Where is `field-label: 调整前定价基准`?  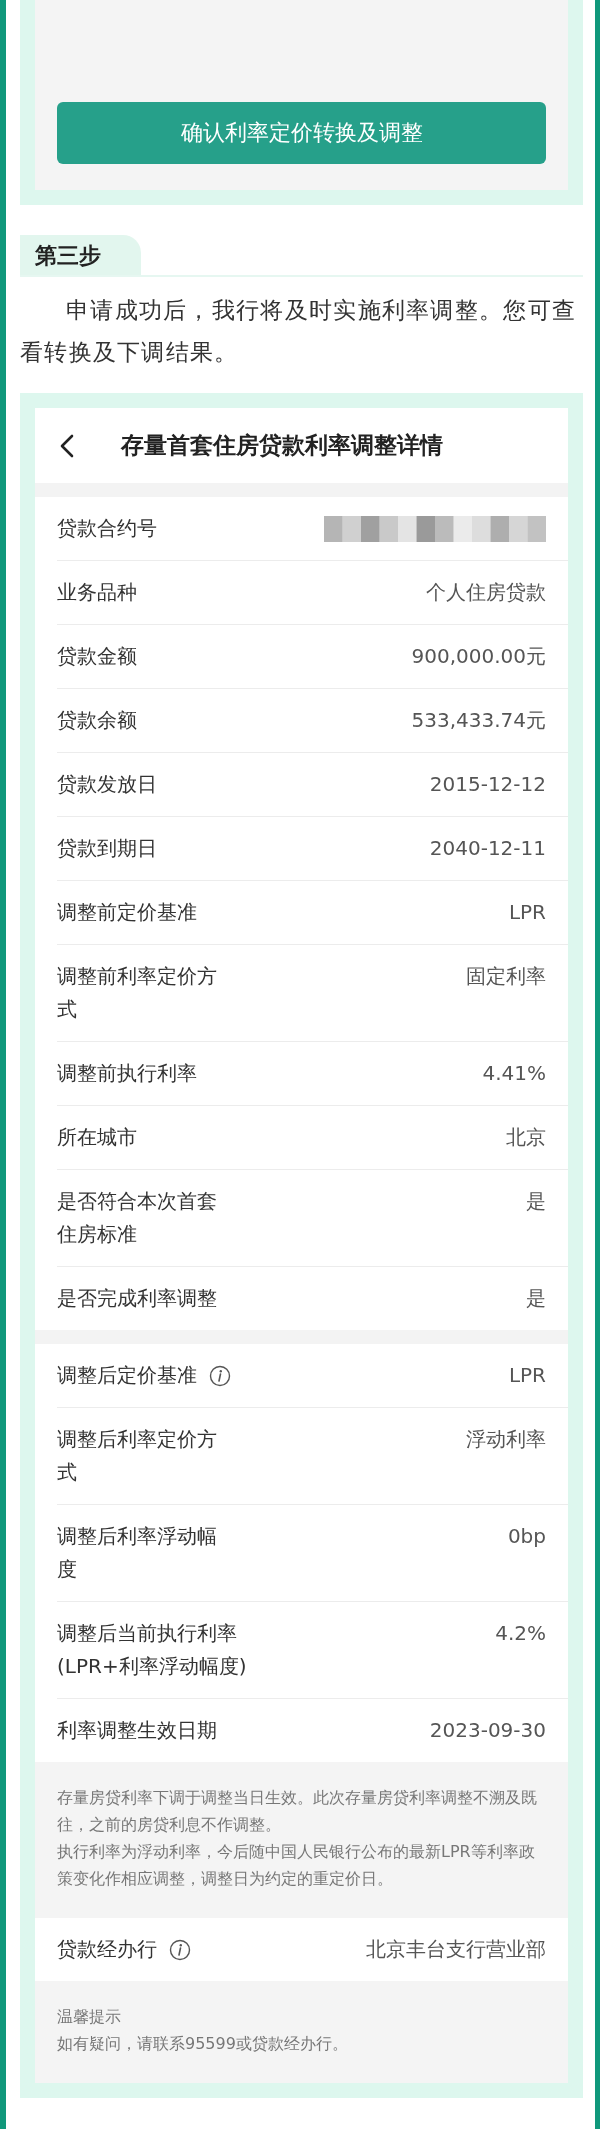
field-label: 调整前定价基准 is located at coordinates (127, 912).